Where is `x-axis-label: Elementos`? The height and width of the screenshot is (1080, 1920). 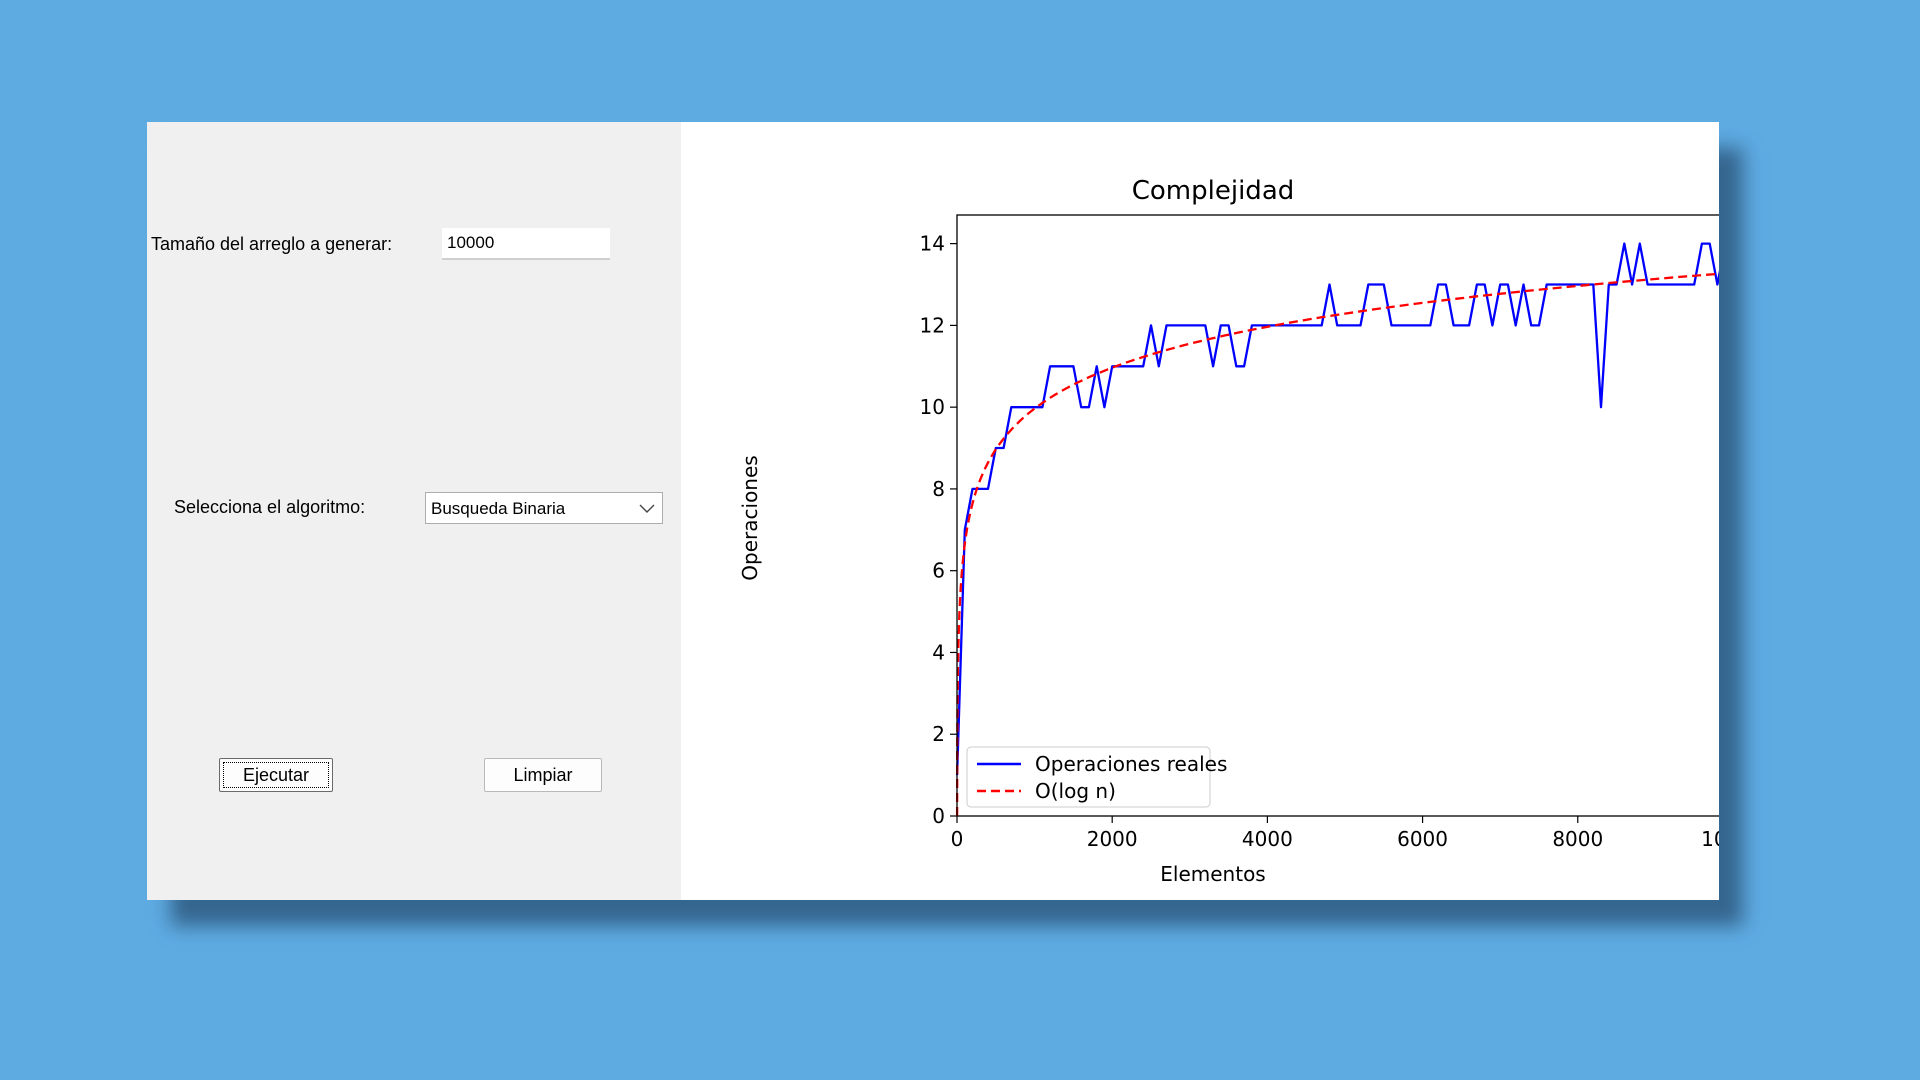
x-axis-label: Elementos is located at coordinates (1212, 874).